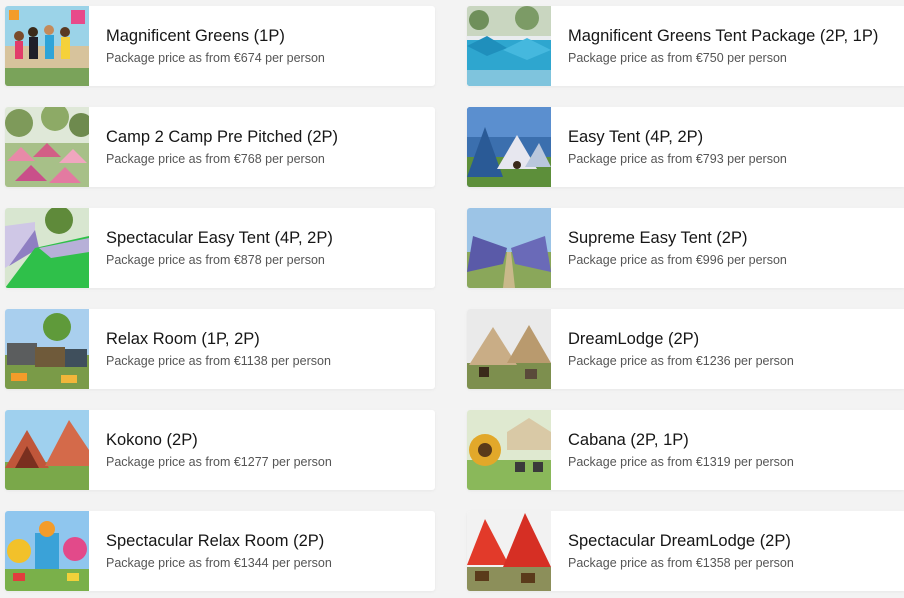  I want to click on package-price: Package price as from €674 per person, so click(215, 58).